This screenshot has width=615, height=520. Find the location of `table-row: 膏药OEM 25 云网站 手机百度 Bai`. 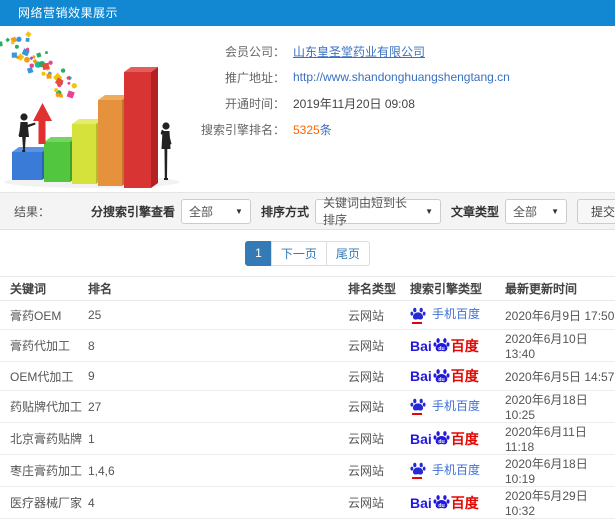

table-row: 膏药OEM 25 云网站 手机百度 Bai is located at coordinates (307, 315).